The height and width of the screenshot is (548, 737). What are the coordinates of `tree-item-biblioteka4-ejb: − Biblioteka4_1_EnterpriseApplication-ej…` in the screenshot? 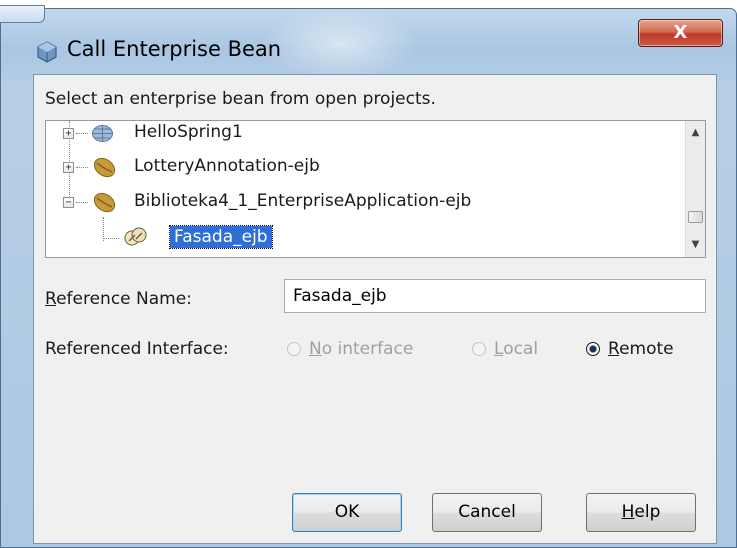 It's located at (356, 202).